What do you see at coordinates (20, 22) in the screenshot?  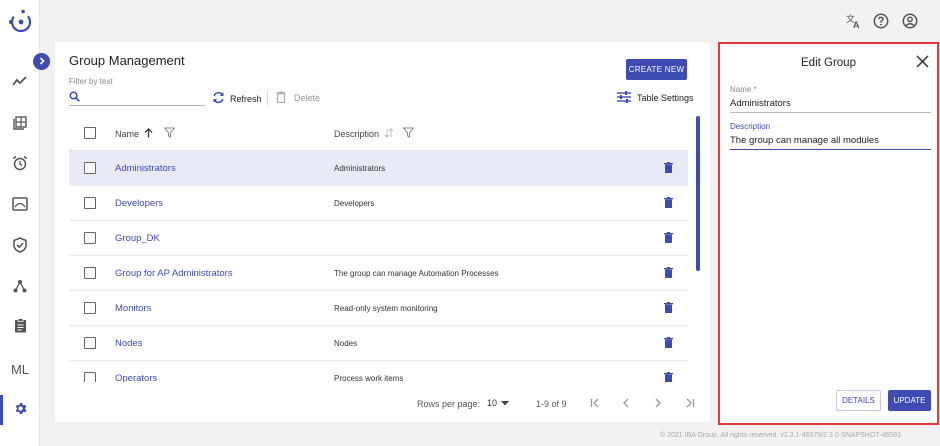 I see `app-logo-icon` at bounding box center [20, 22].